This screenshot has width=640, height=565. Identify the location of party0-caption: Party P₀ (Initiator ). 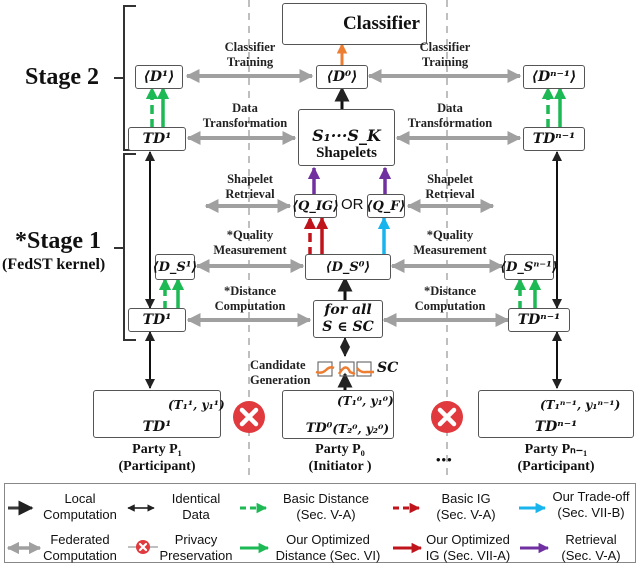
(340, 458).